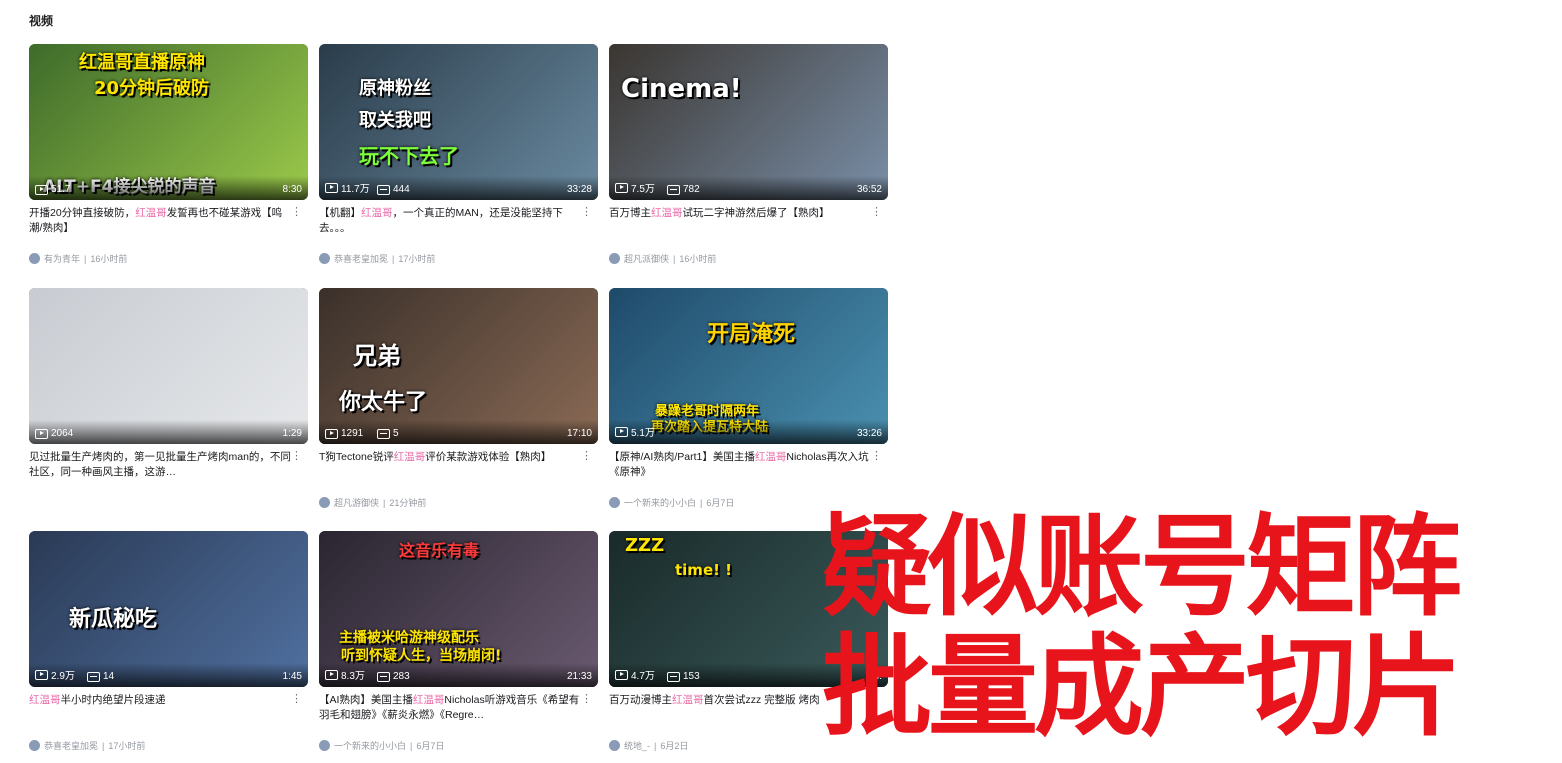  What do you see at coordinates (740, 213) in the screenshot?
I see `video-title: 百万博主红温哥试玩二字神游然后爆了【熟肉】` at bounding box center [740, 213].